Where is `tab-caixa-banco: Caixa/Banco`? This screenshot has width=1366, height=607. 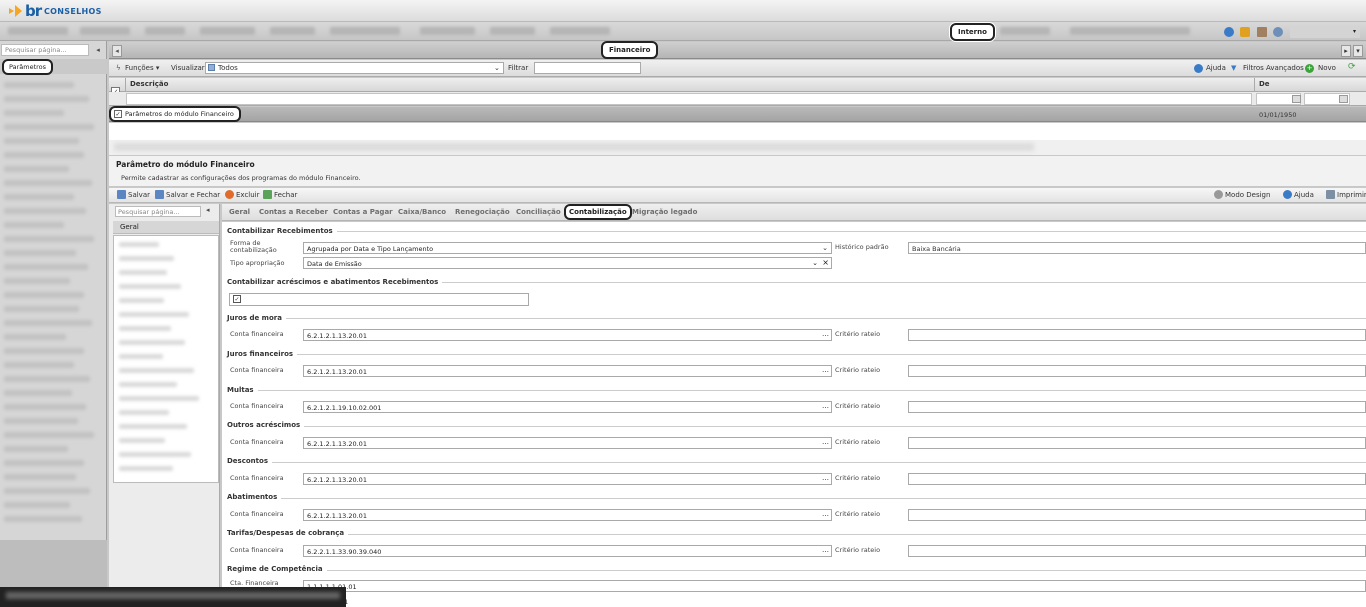
tab-caixa-banco: Caixa/Banco is located at coordinates (422, 212).